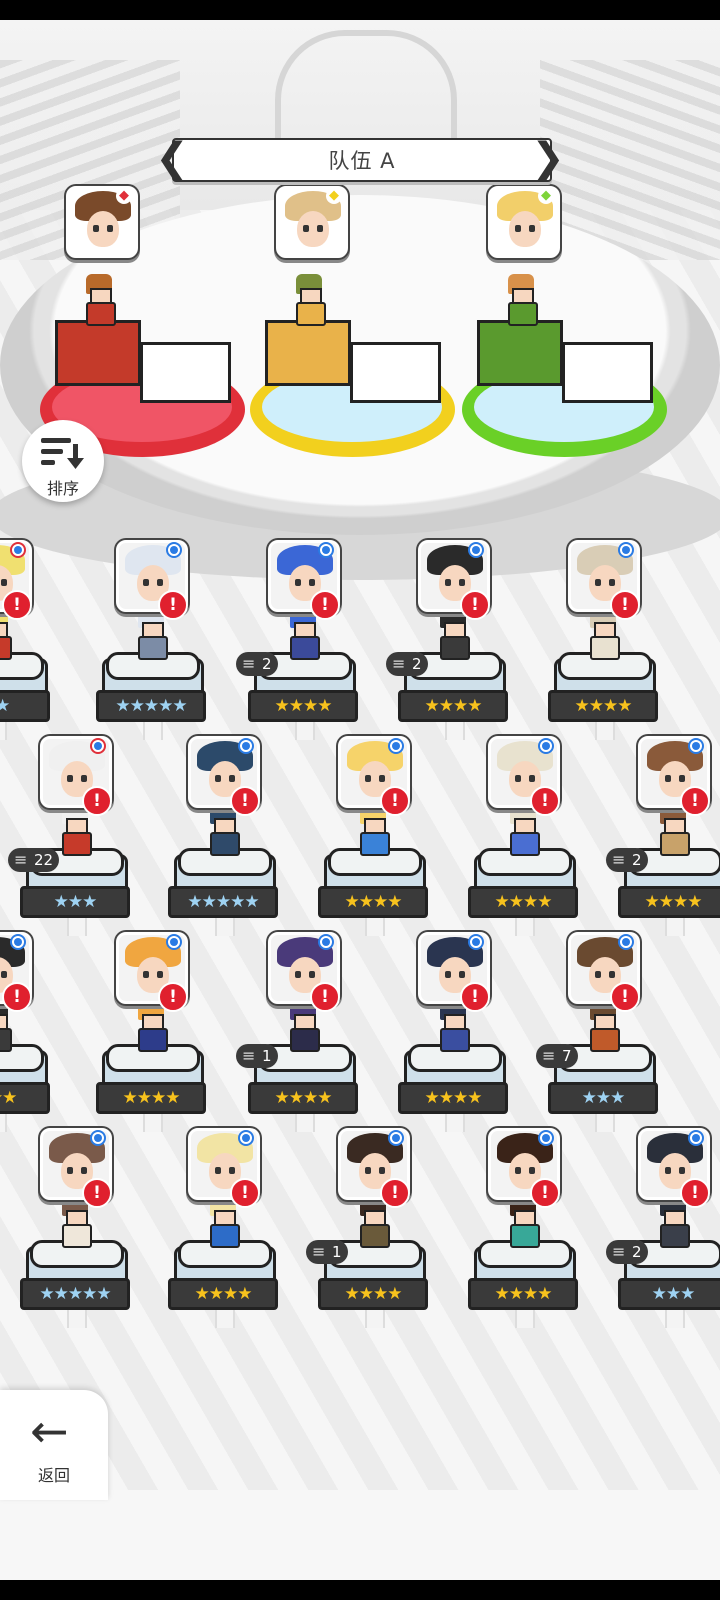 The image size is (720, 1600). What do you see at coordinates (53, 1475) in the screenshot?
I see `back-label: 返回` at bounding box center [53, 1475].